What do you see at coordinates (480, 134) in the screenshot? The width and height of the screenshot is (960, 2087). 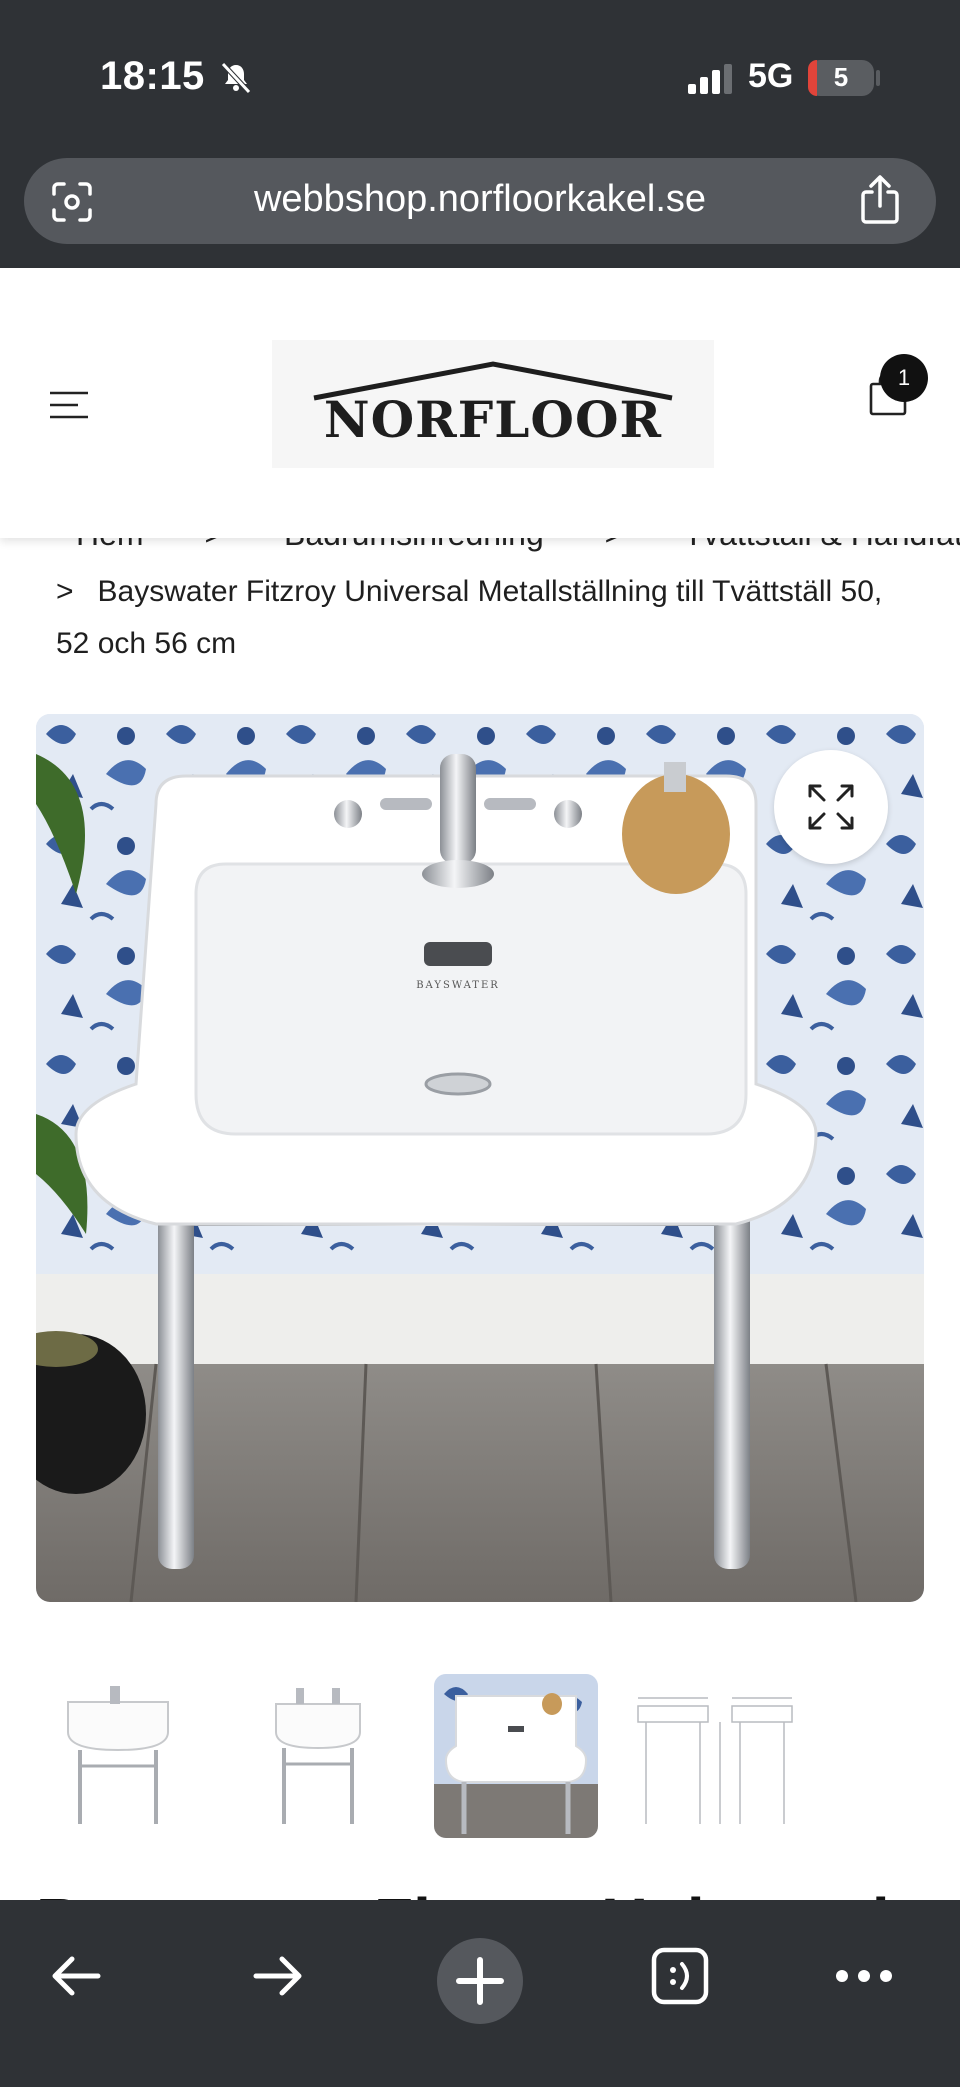 I see `browser-top-chrome: 18:15 5G 5 webbshop.norfloorkakel.se` at bounding box center [480, 134].